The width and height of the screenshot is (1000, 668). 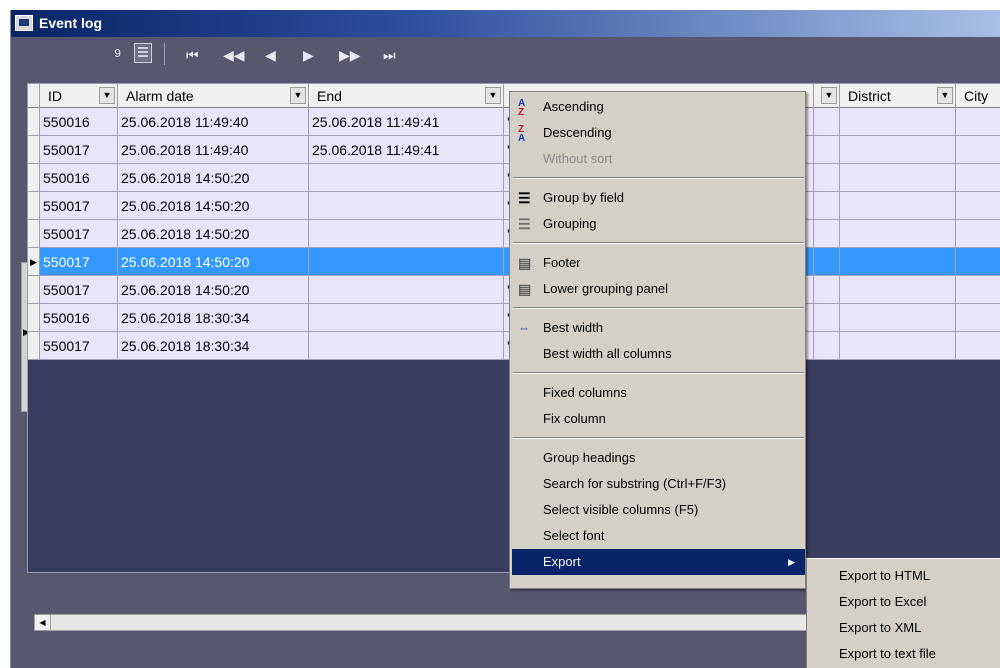 I want to click on menu-item-export: Export ▶, so click(x=658, y=562).